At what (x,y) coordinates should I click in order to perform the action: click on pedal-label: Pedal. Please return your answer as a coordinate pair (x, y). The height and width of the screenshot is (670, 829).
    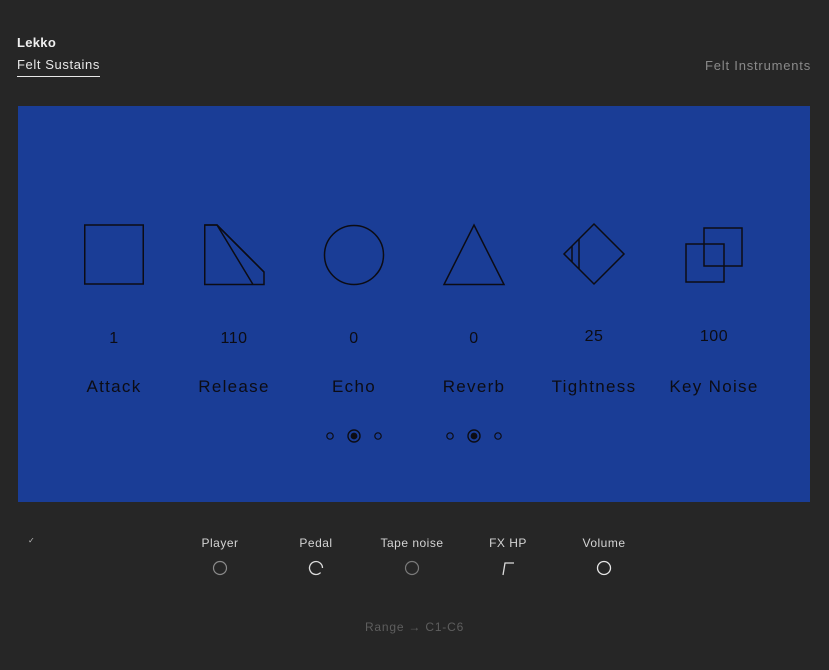
    Looking at the image, I should click on (316, 543).